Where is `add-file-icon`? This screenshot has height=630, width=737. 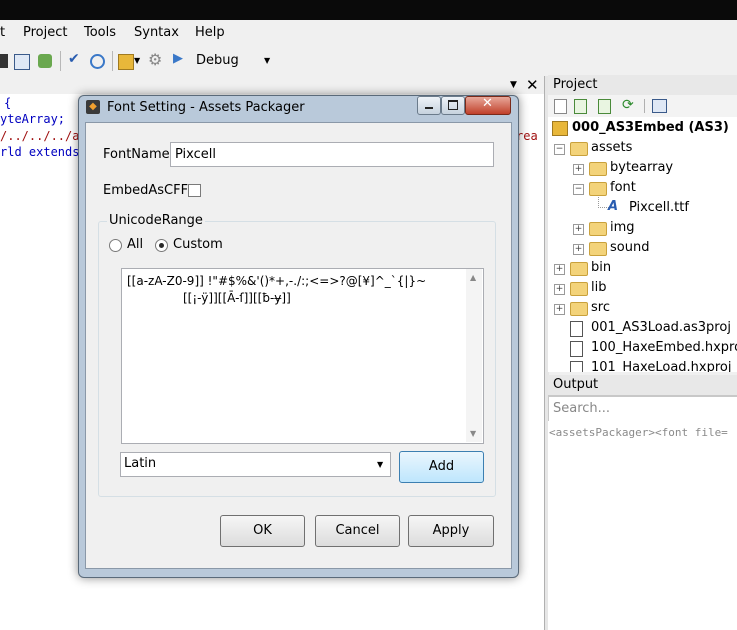 add-file-icon is located at coordinates (580, 106).